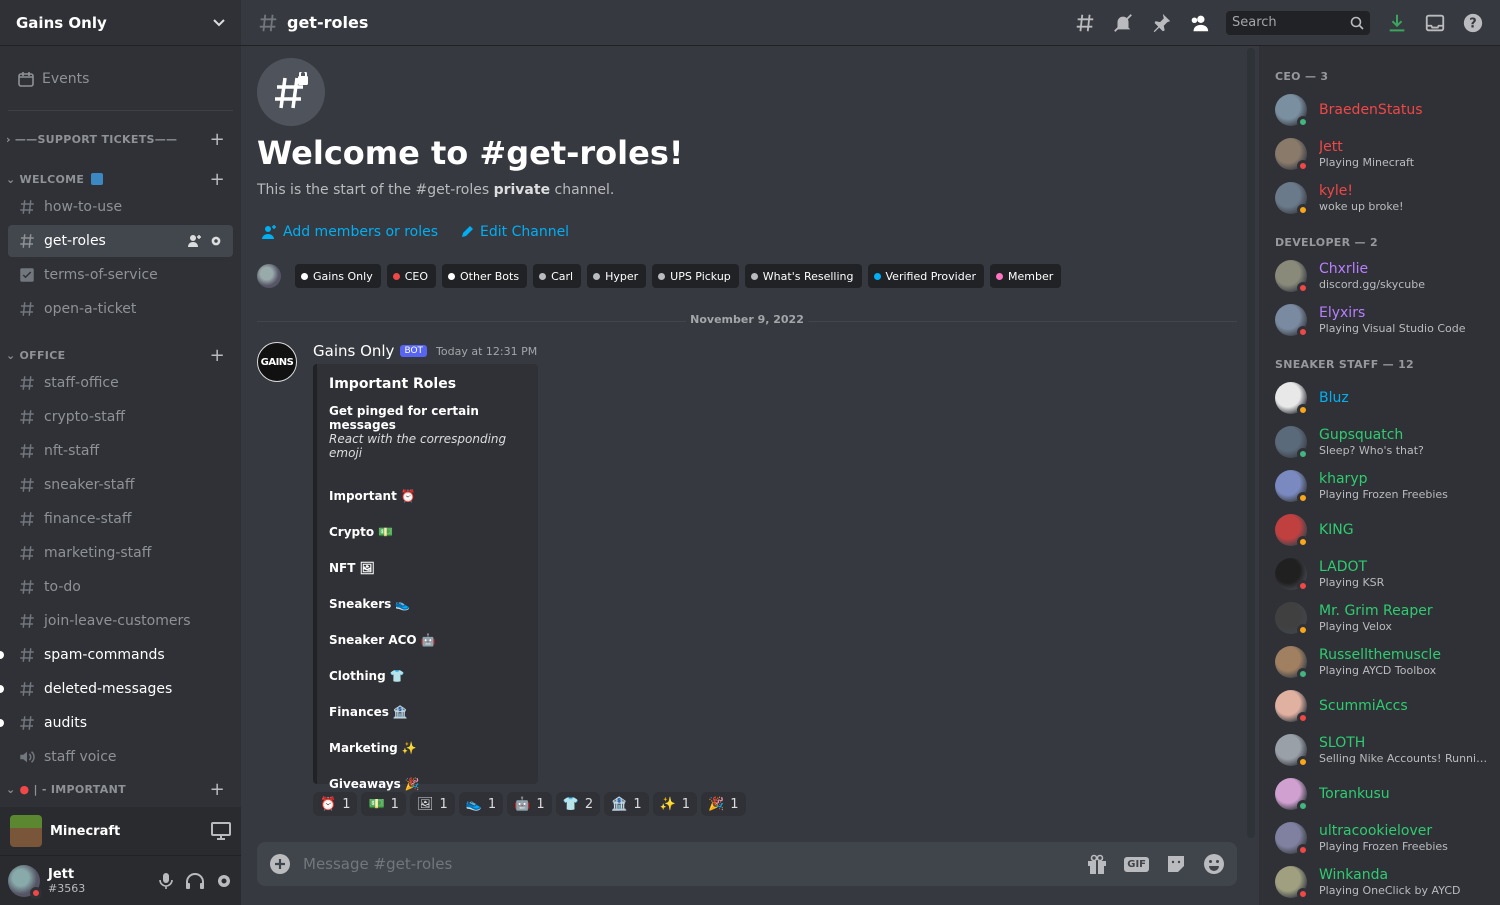 The height and width of the screenshot is (905, 1500). I want to click on member-item: Mr. Grim Reaper Playing Velox, so click(1379, 618).